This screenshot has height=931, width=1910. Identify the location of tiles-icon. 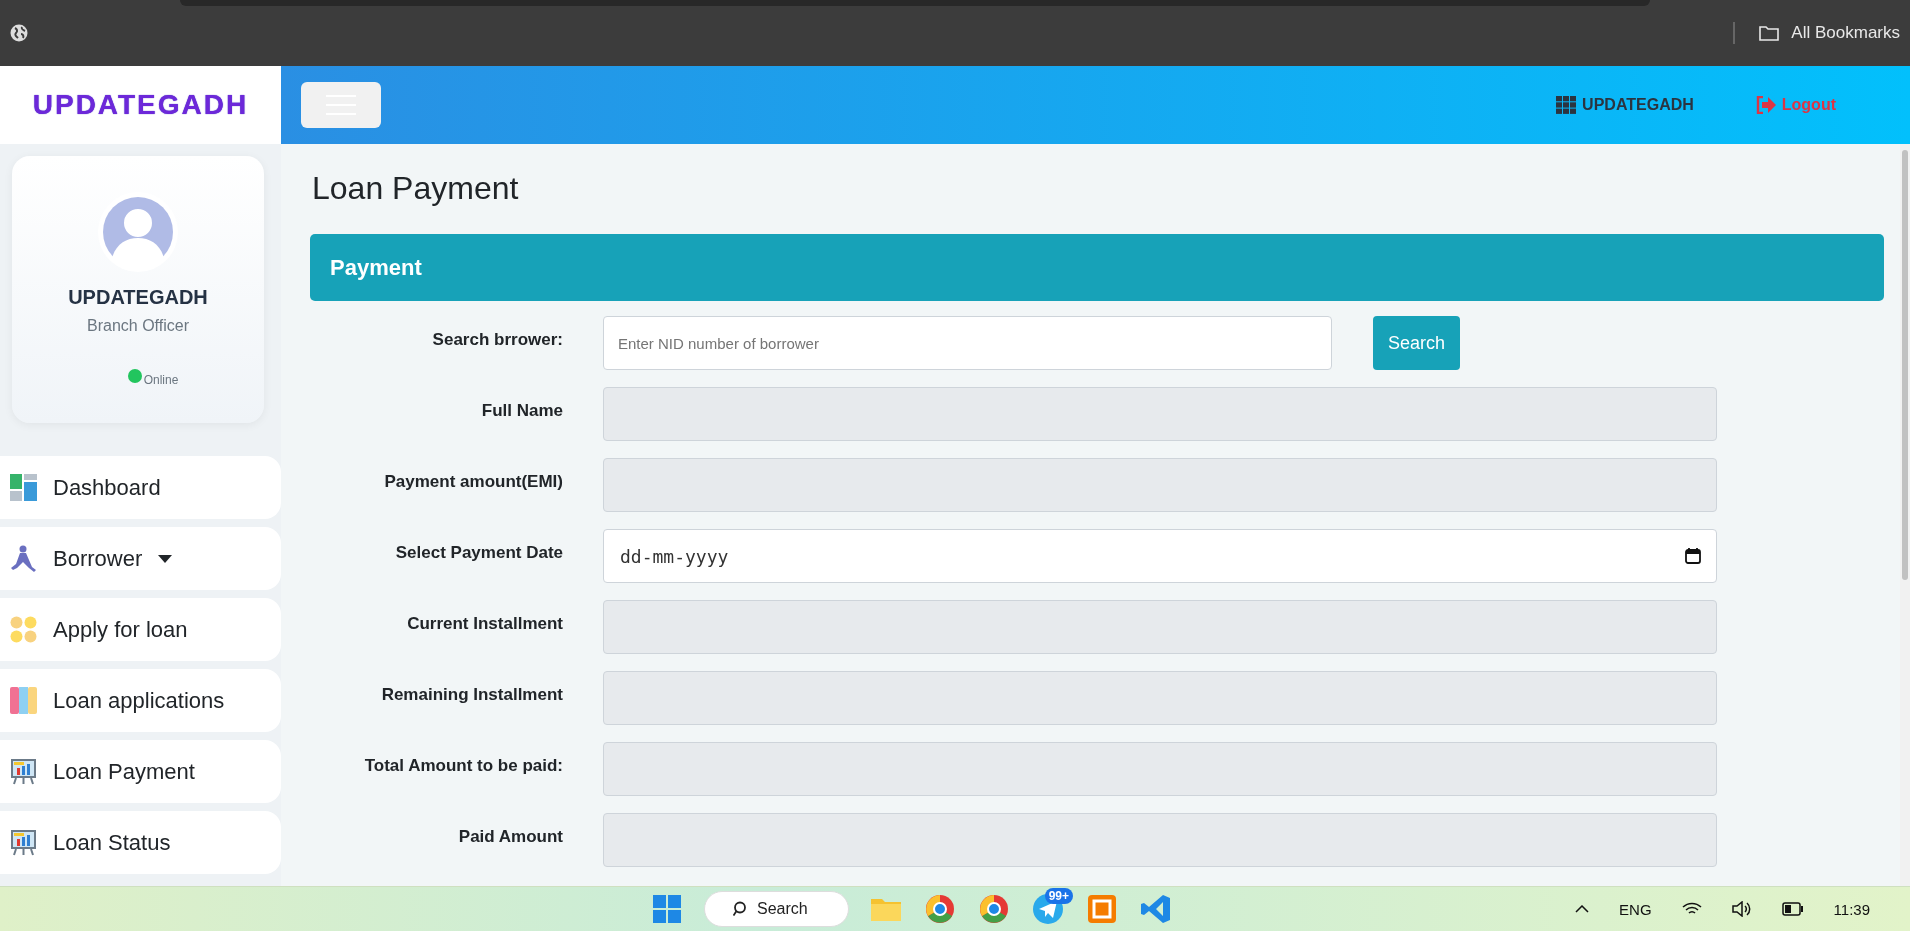
(23, 487).